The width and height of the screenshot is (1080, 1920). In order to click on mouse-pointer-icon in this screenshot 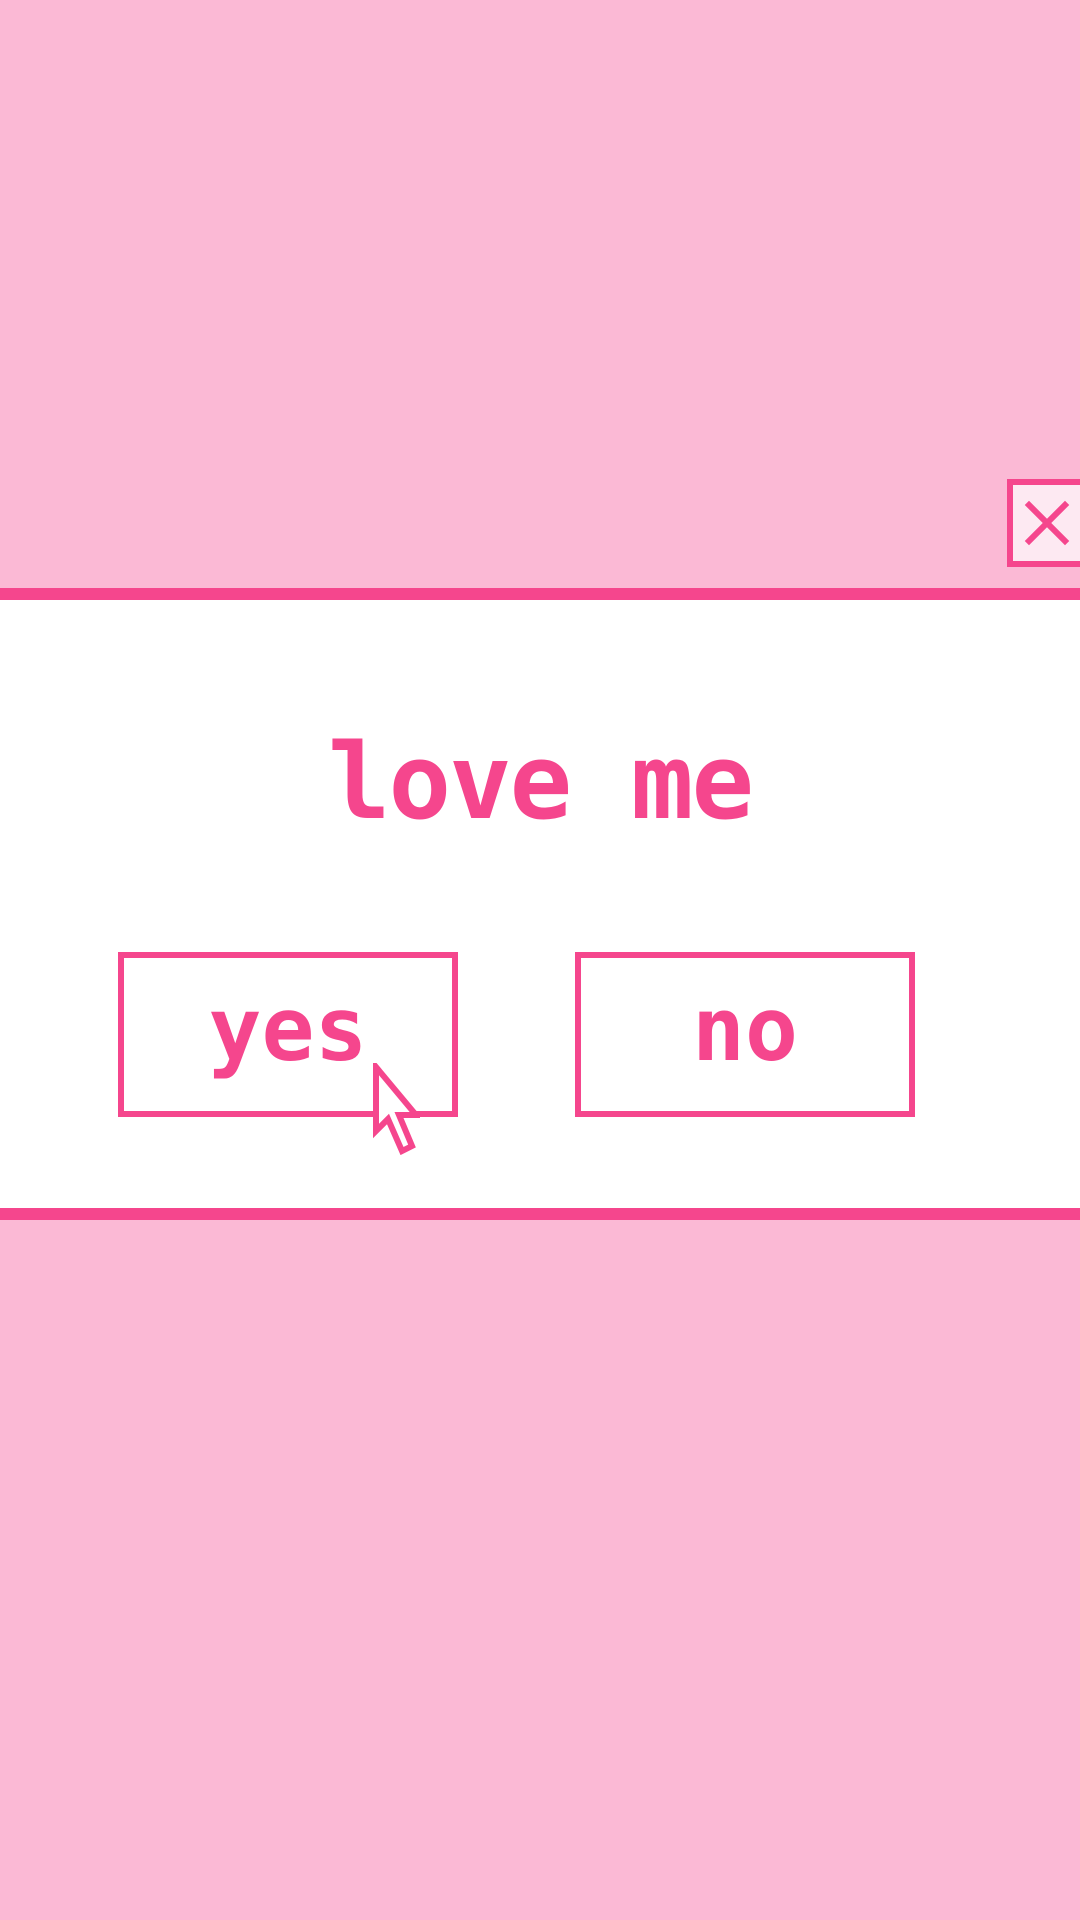, I will do `click(396, 1109)`.